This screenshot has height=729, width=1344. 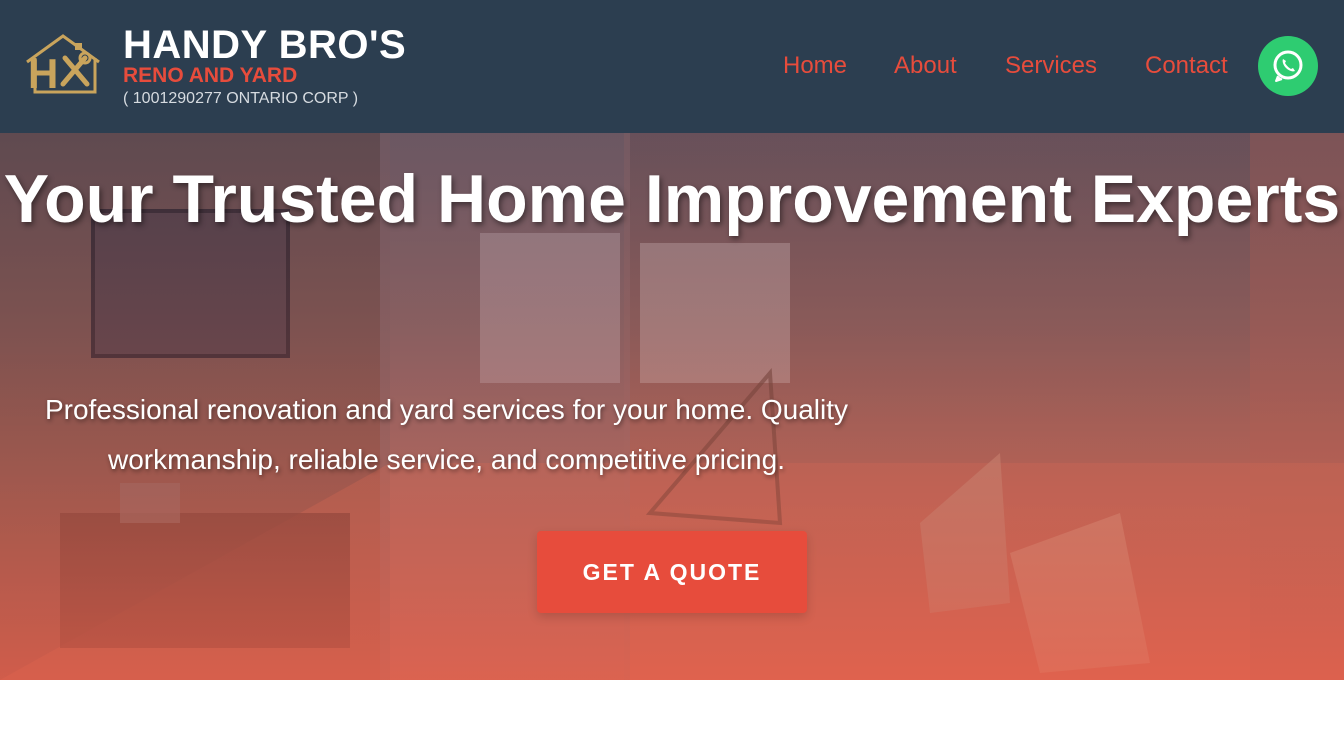 What do you see at coordinates (1051, 66) in the screenshot?
I see `nav-services-link: Services` at bounding box center [1051, 66].